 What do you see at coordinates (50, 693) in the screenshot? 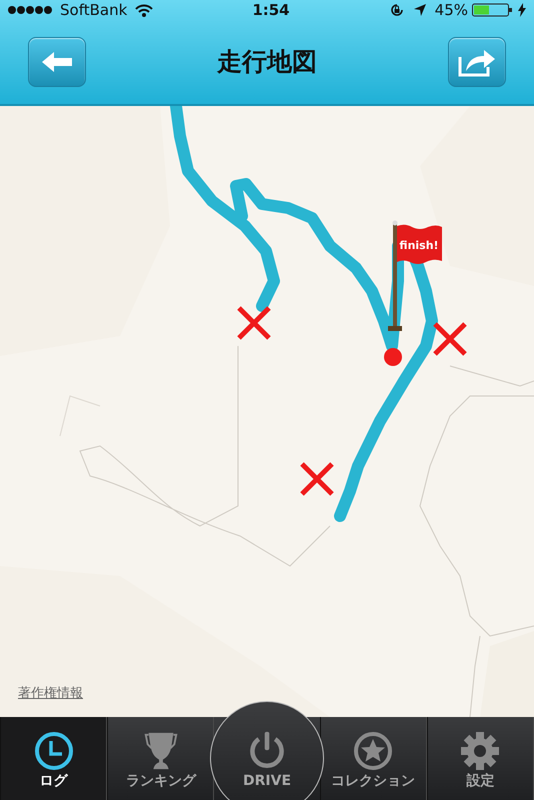
I see `copyright-link: 著作権情報` at bounding box center [50, 693].